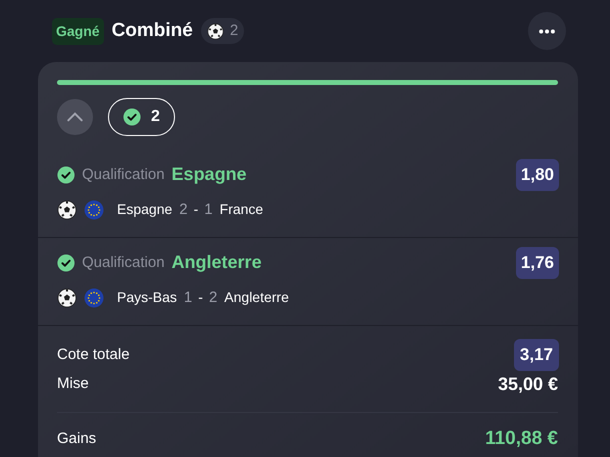 Image resolution: width=610 pixels, height=457 pixels. I want to click on sport-count: 2, so click(234, 30).